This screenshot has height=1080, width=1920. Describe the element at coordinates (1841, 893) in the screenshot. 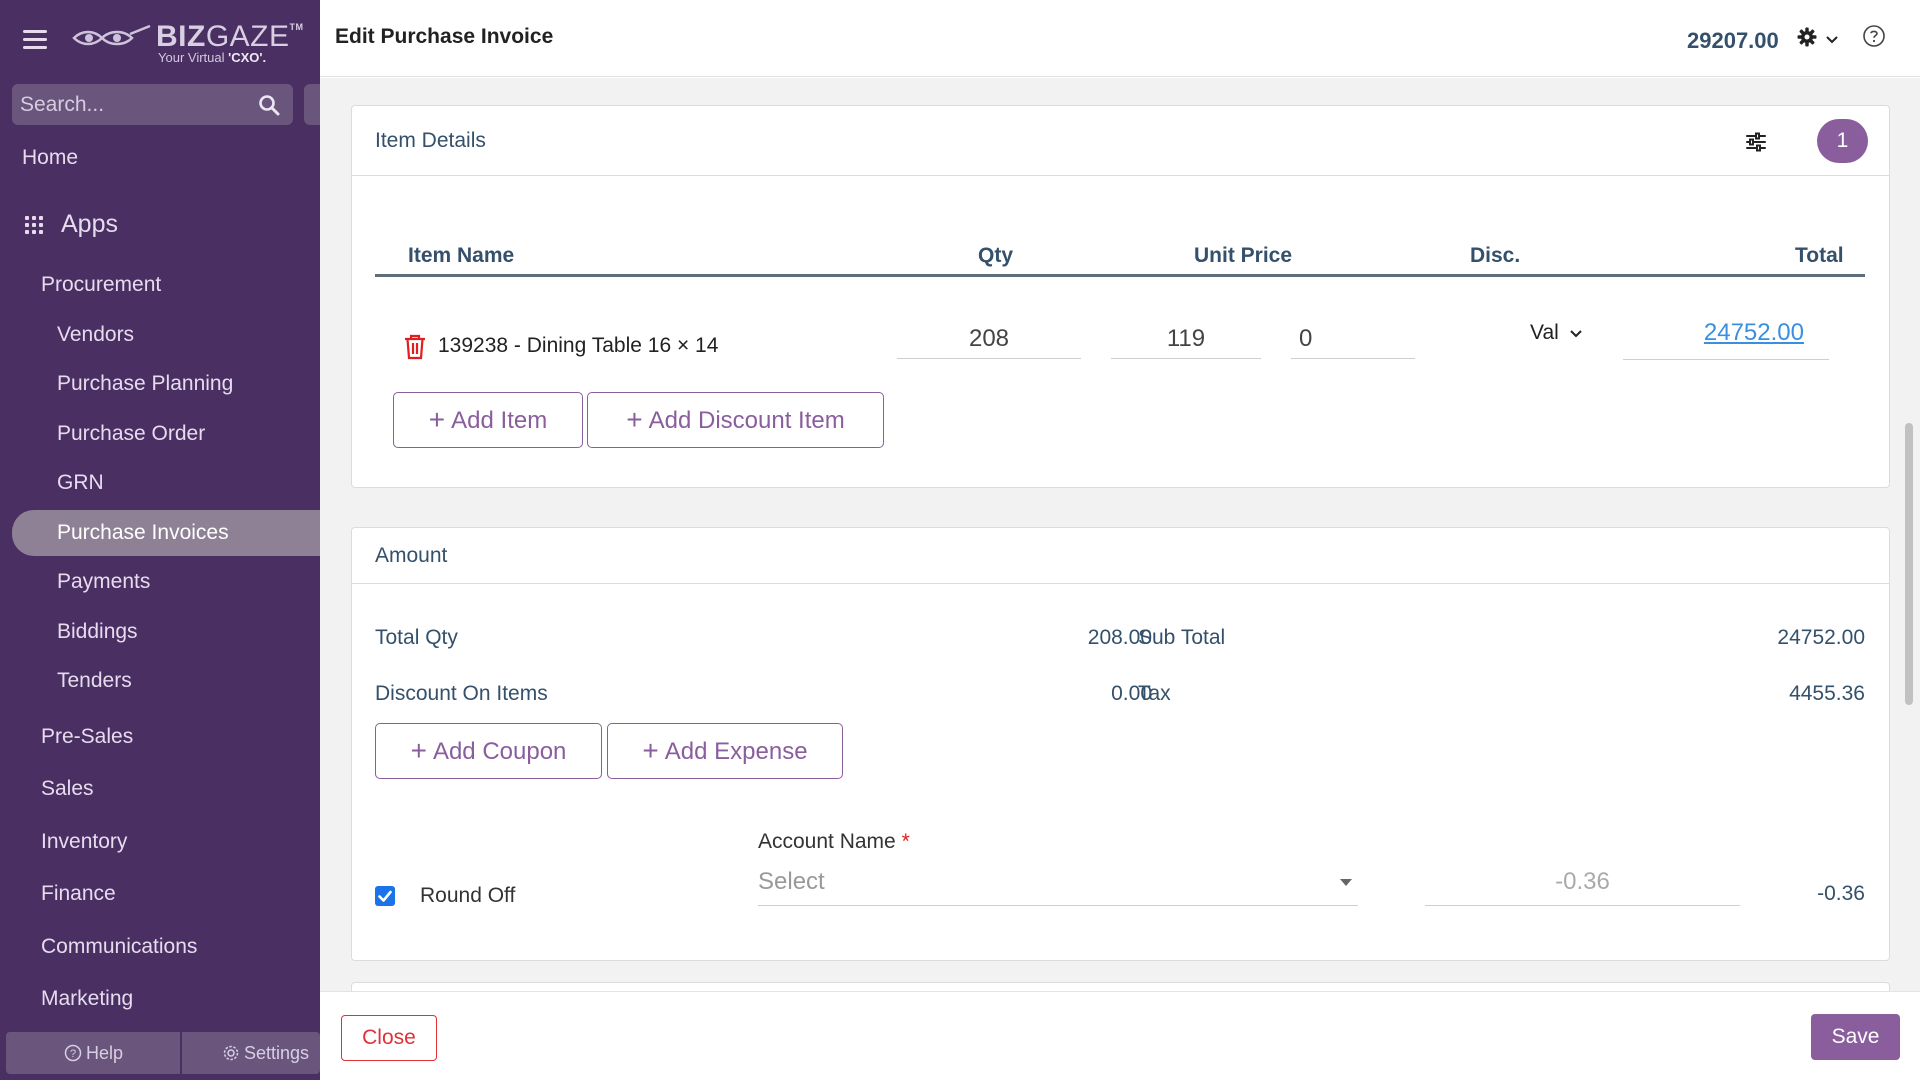

I see `round-off-value: -0.36` at that location.